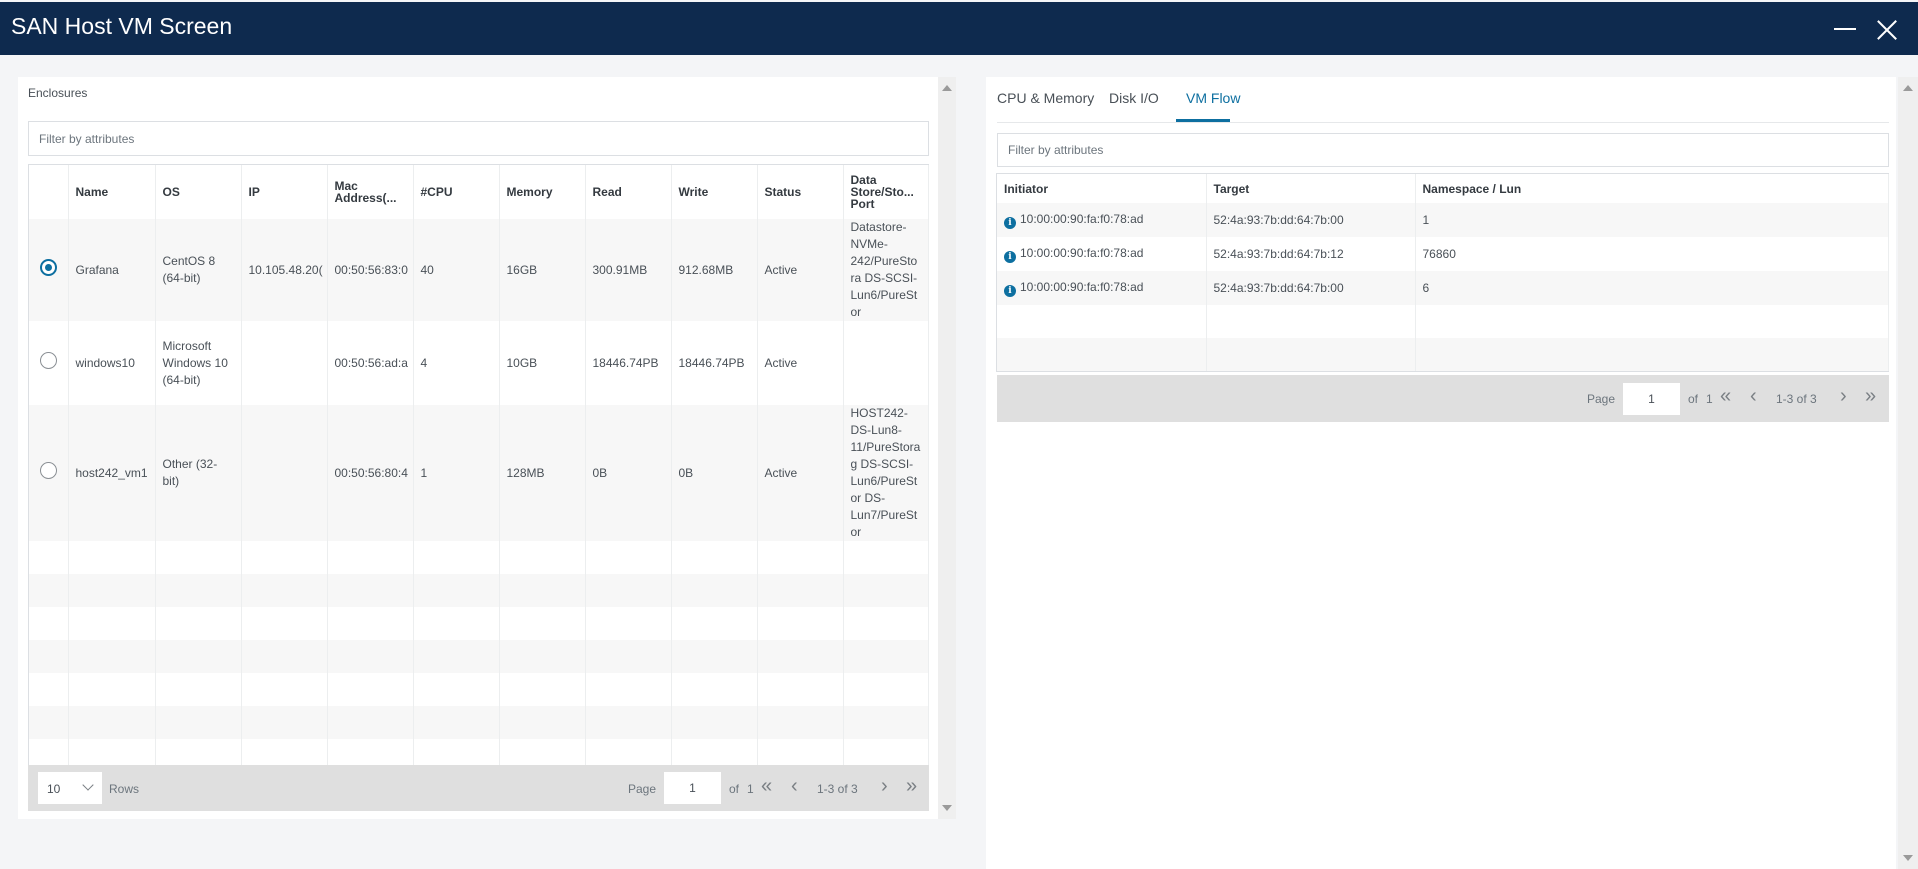 The width and height of the screenshot is (1918, 869). What do you see at coordinates (58, 93) in the screenshot?
I see `enclosures-label: Enclosures` at bounding box center [58, 93].